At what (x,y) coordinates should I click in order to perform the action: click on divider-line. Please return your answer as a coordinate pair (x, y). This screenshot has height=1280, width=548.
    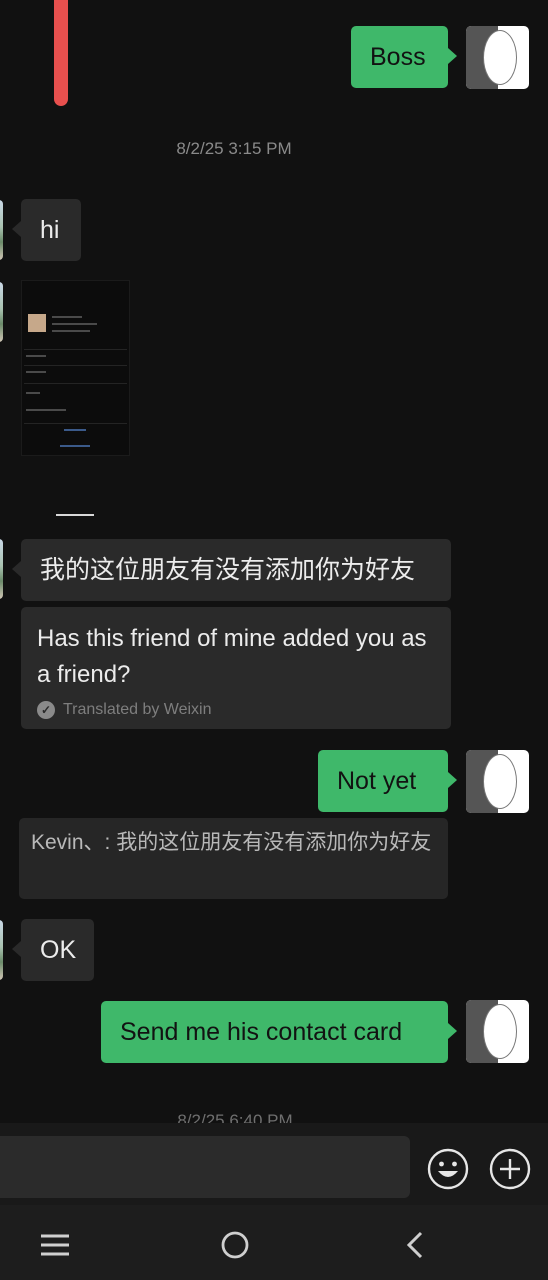
    Looking at the image, I should click on (75, 515).